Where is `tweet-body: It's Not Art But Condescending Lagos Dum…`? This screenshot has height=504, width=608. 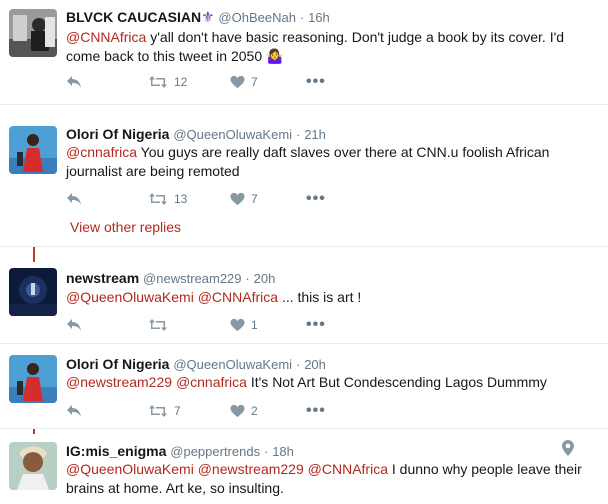 tweet-body: It's Not Art But Condescending Lagos Dum… is located at coordinates (396, 382).